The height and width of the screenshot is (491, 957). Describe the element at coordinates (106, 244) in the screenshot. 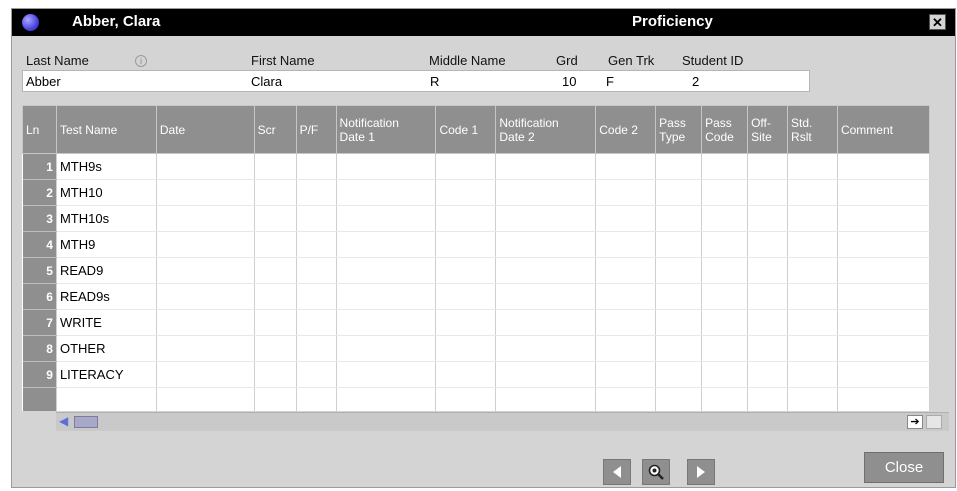

I see `test-name-cell: MTH9` at that location.